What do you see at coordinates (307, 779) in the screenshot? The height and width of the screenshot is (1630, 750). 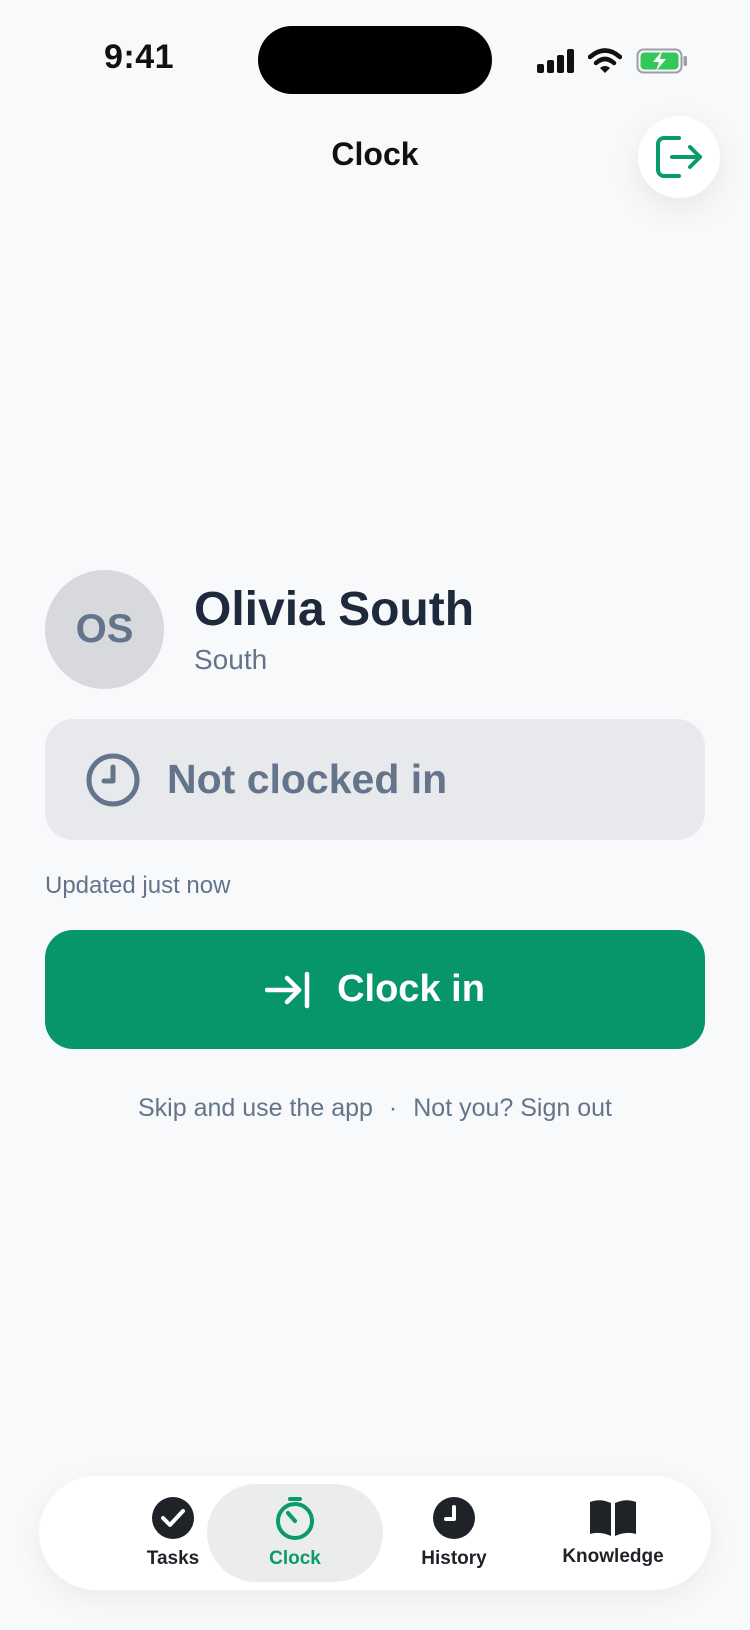 I see `clock-status-text: Not clocked in` at bounding box center [307, 779].